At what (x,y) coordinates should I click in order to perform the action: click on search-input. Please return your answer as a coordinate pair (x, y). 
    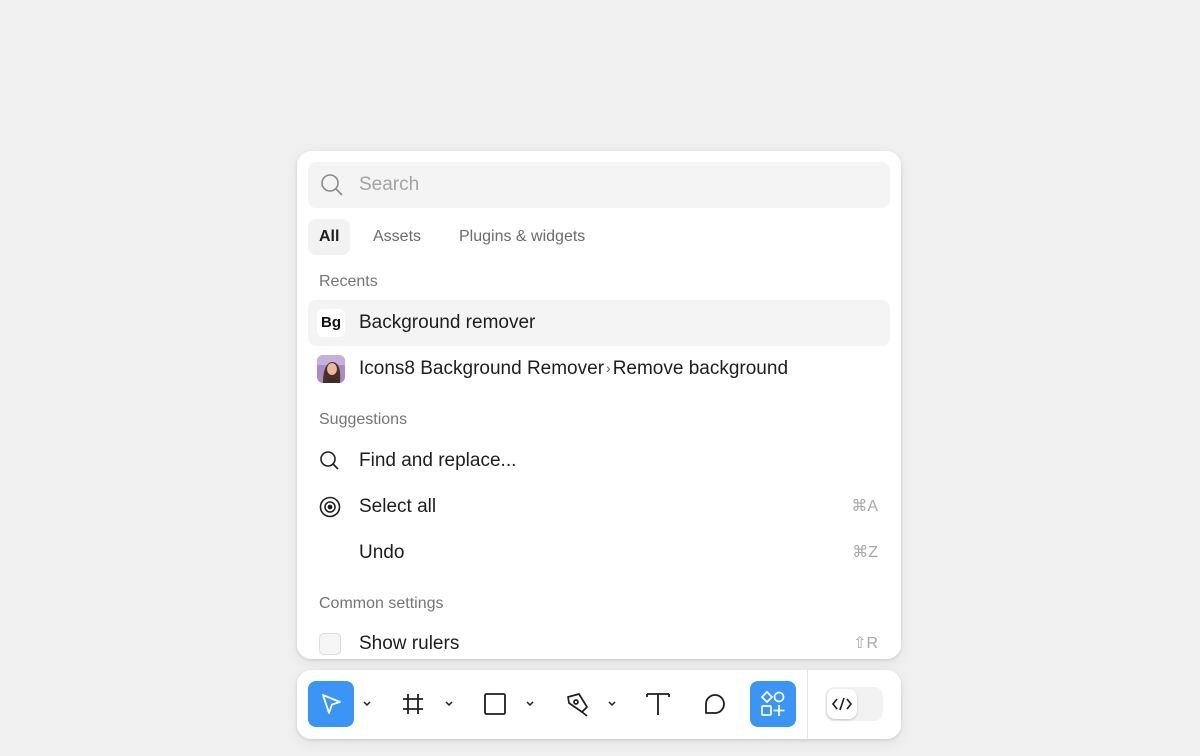
    Looking at the image, I should click on (619, 185).